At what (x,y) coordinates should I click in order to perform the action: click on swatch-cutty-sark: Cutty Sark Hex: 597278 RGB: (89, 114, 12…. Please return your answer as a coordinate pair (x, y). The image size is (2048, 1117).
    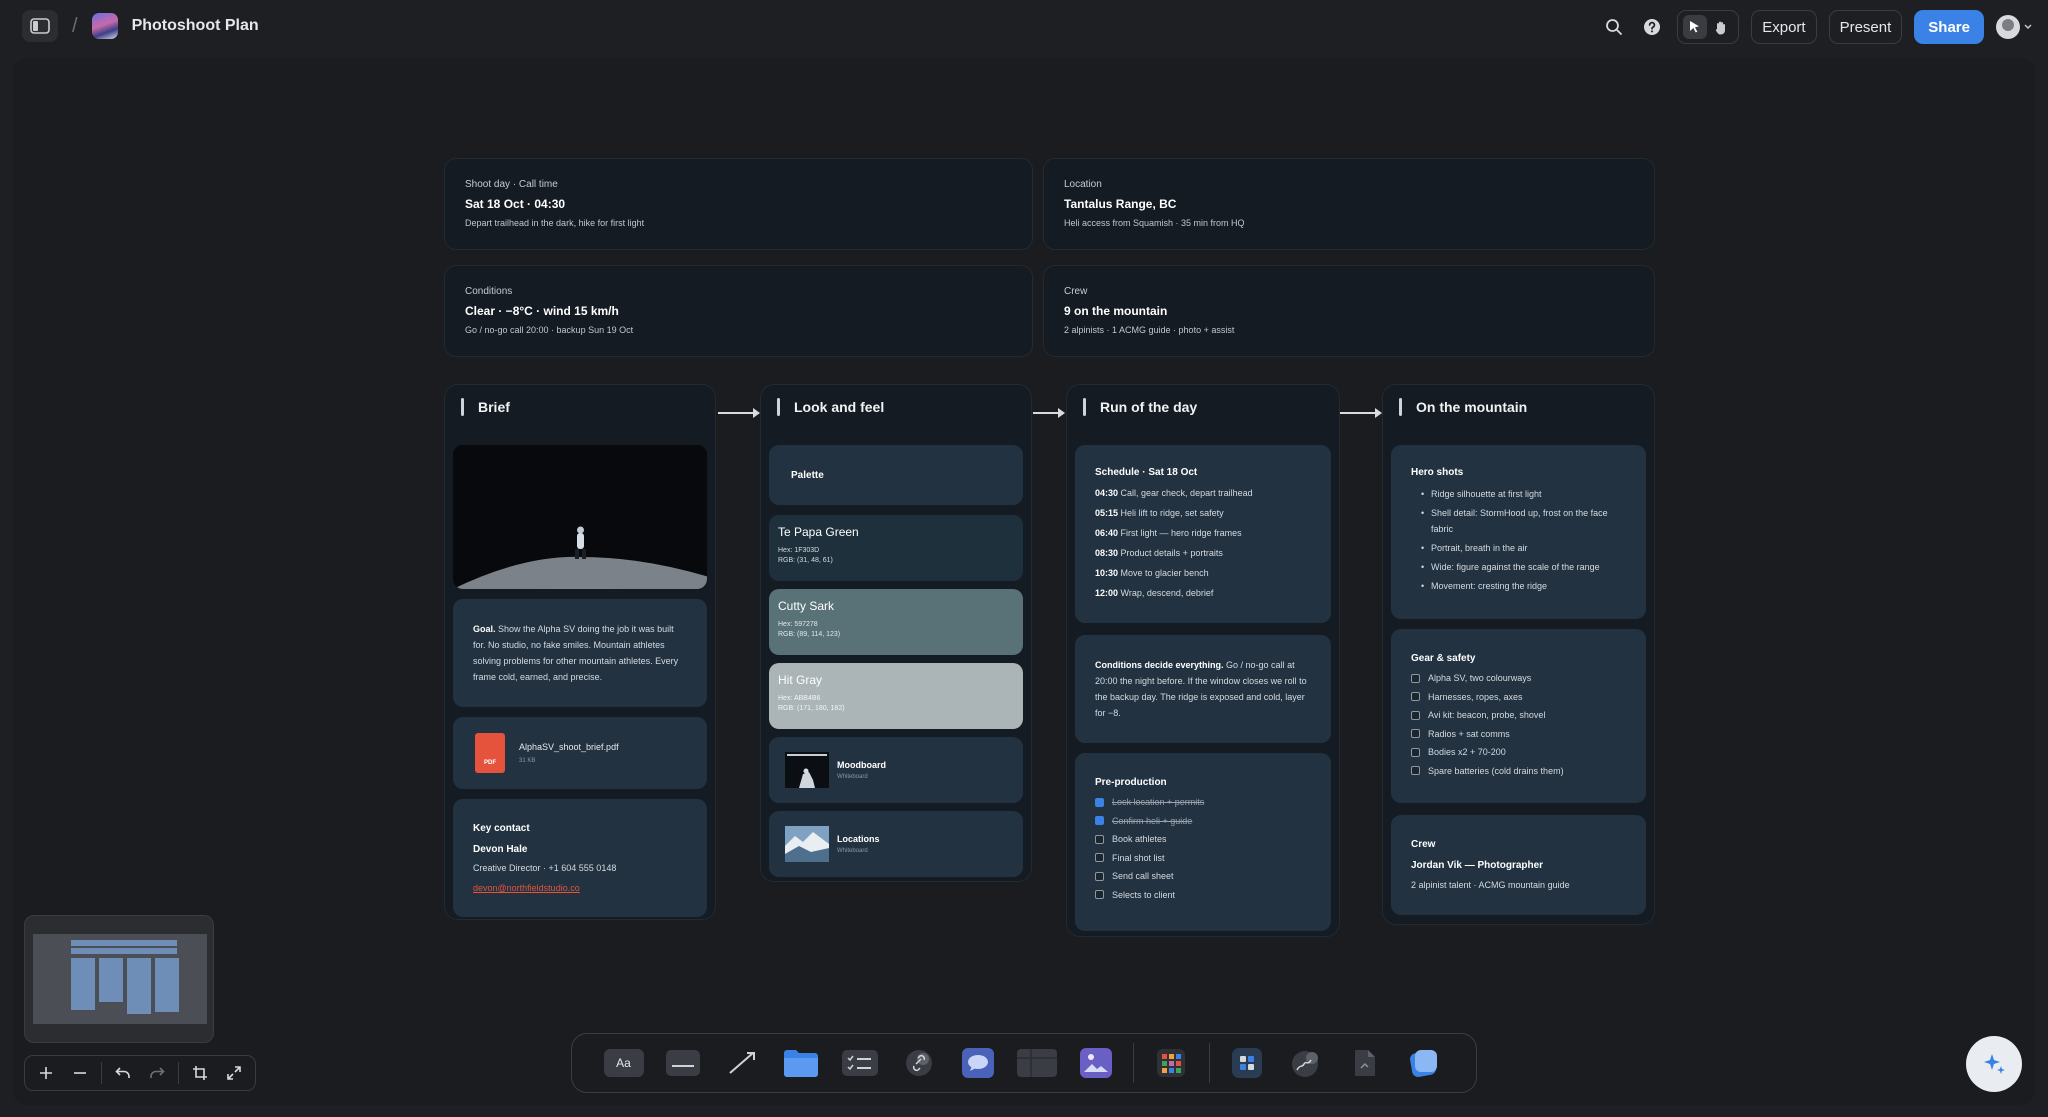
    Looking at the image, I should click on (896, 622).